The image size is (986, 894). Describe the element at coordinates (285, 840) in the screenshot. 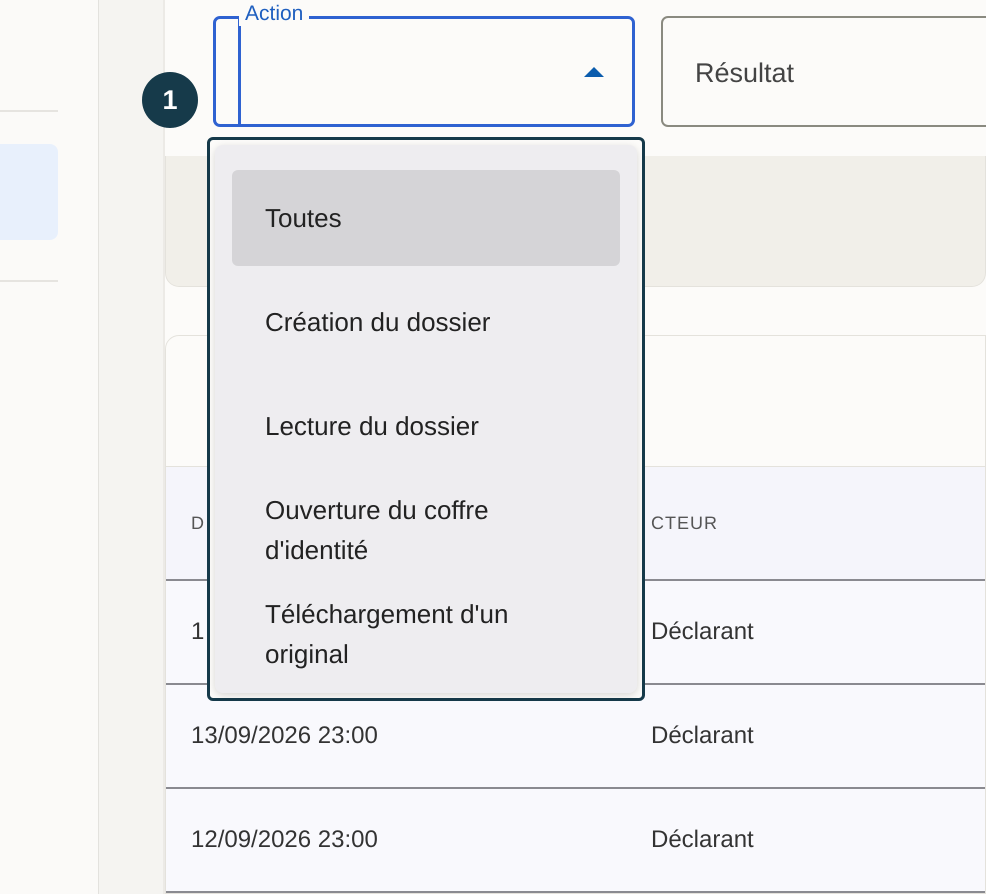

I see `table-cell-text: 12/09/2026 23:00` at that location.